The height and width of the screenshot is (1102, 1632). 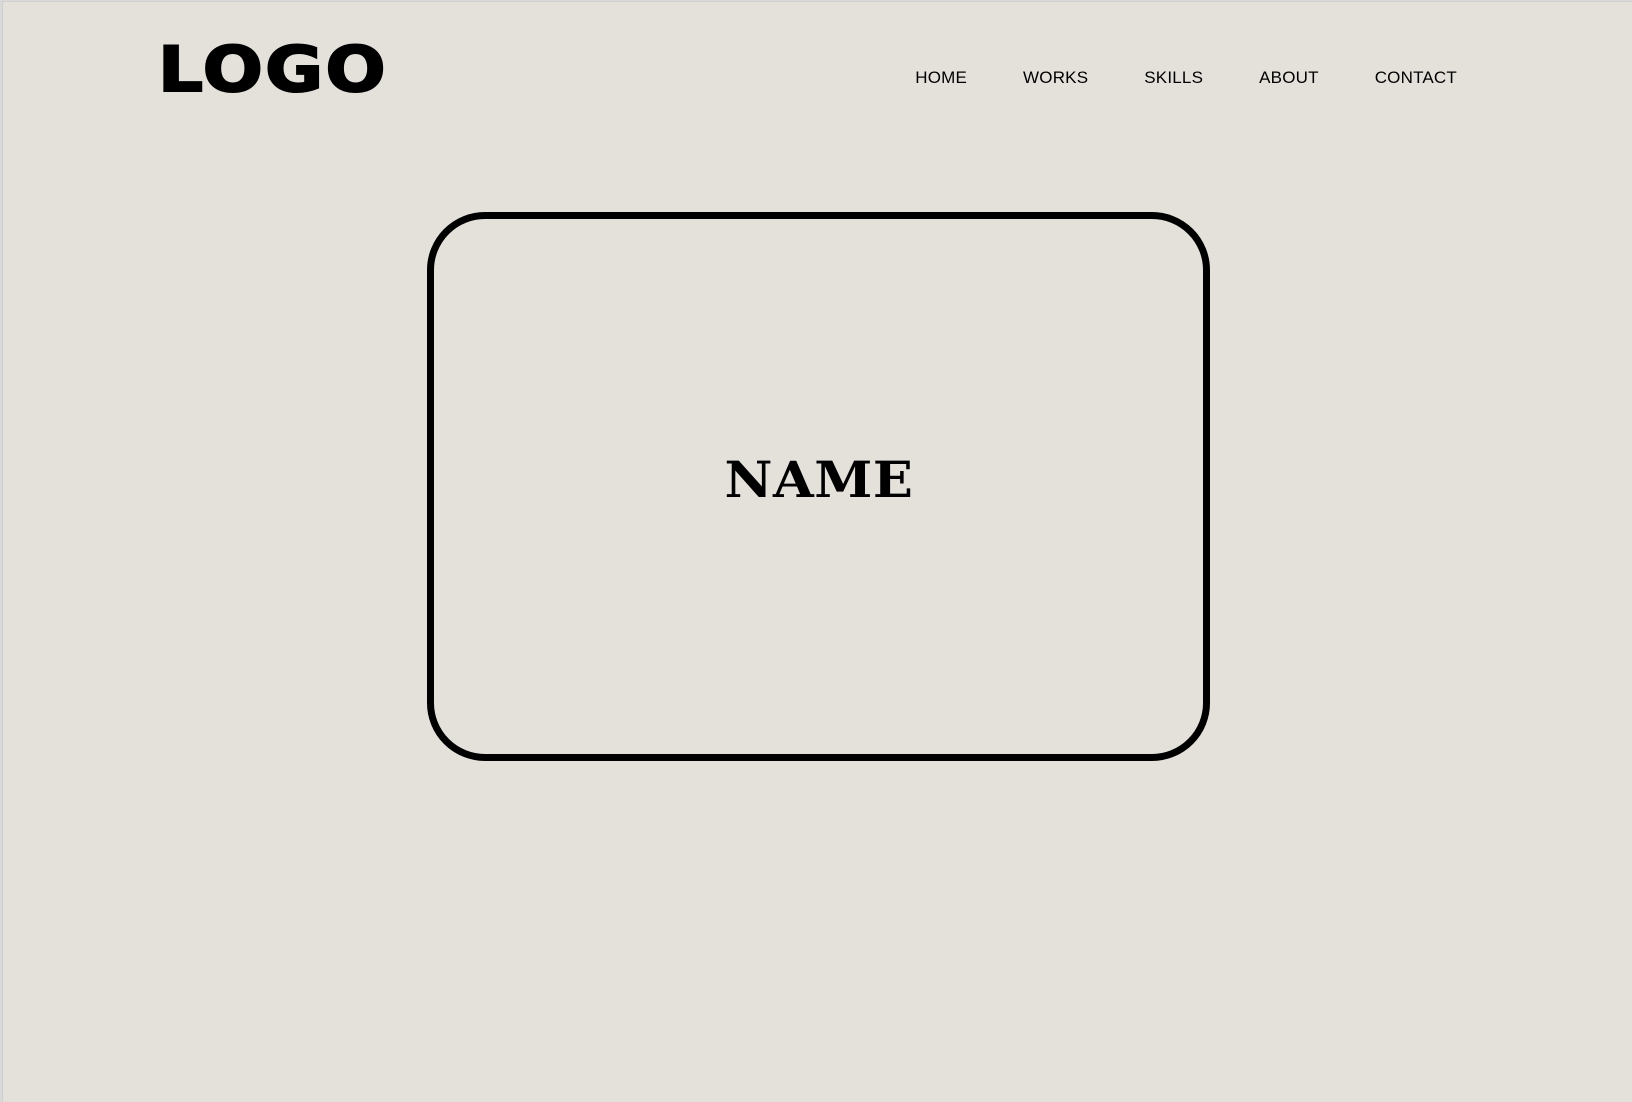 What do you see at coordinates (1416, 77) in the screenshot?
I see `nav-contact-link: CONTACT` at bounding box center [1416, 77].